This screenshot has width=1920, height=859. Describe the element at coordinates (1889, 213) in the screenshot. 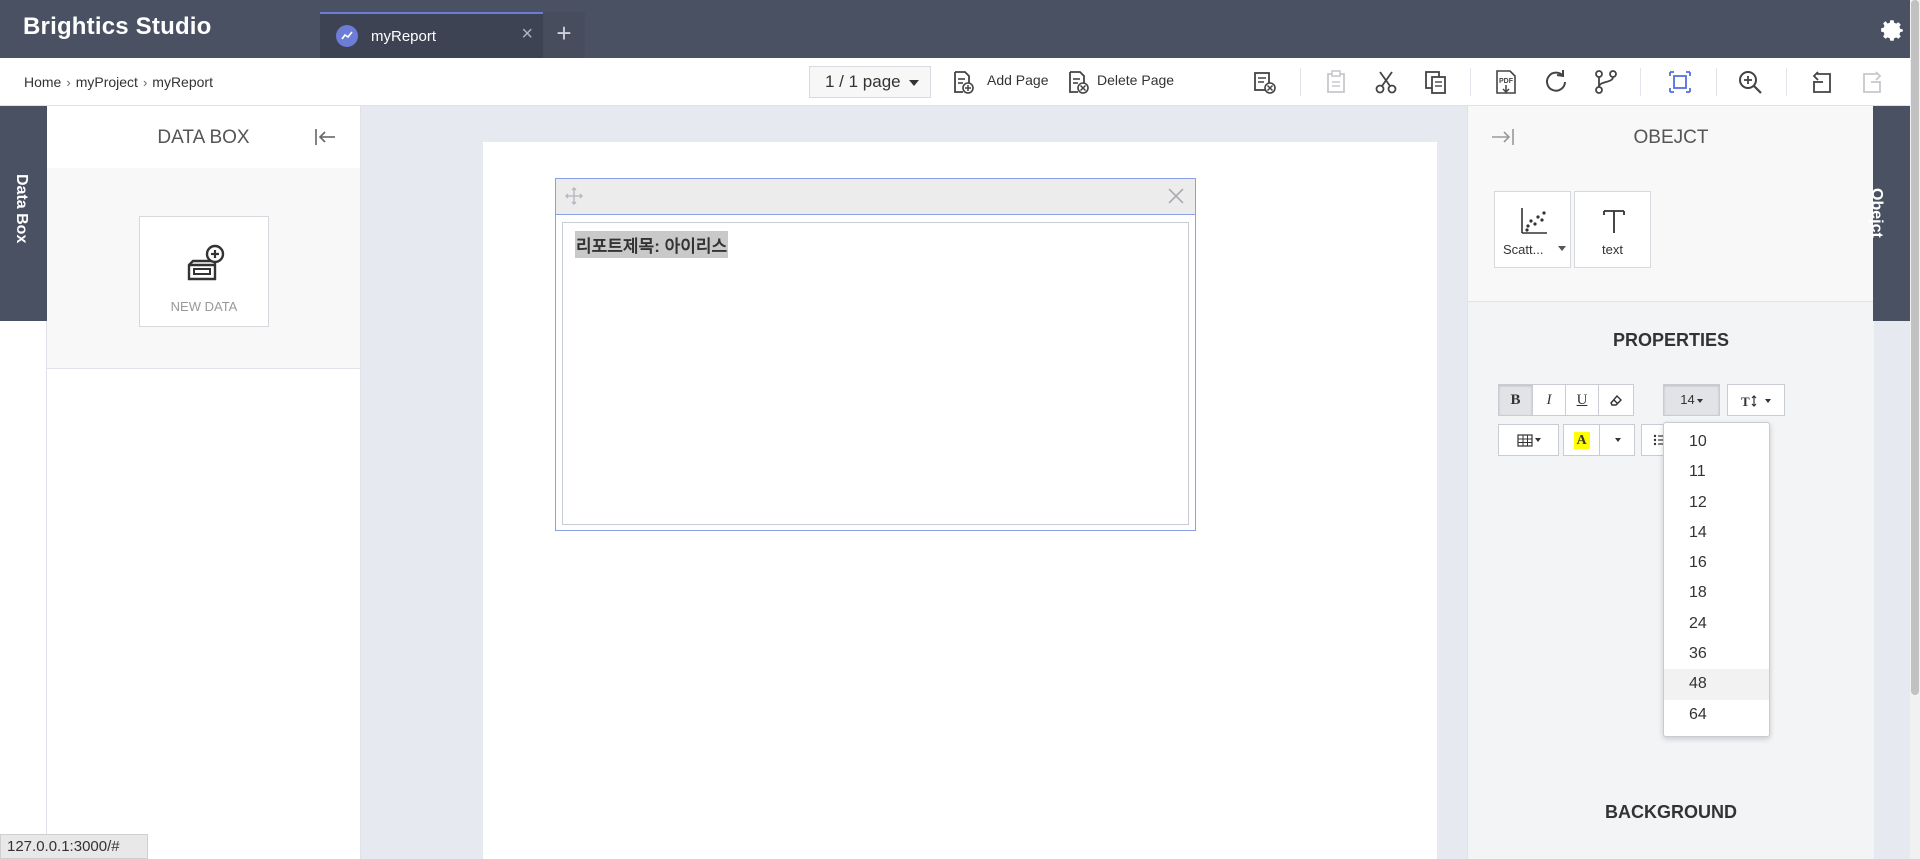

I see `object-vertical-tab: Obejct` at that location.